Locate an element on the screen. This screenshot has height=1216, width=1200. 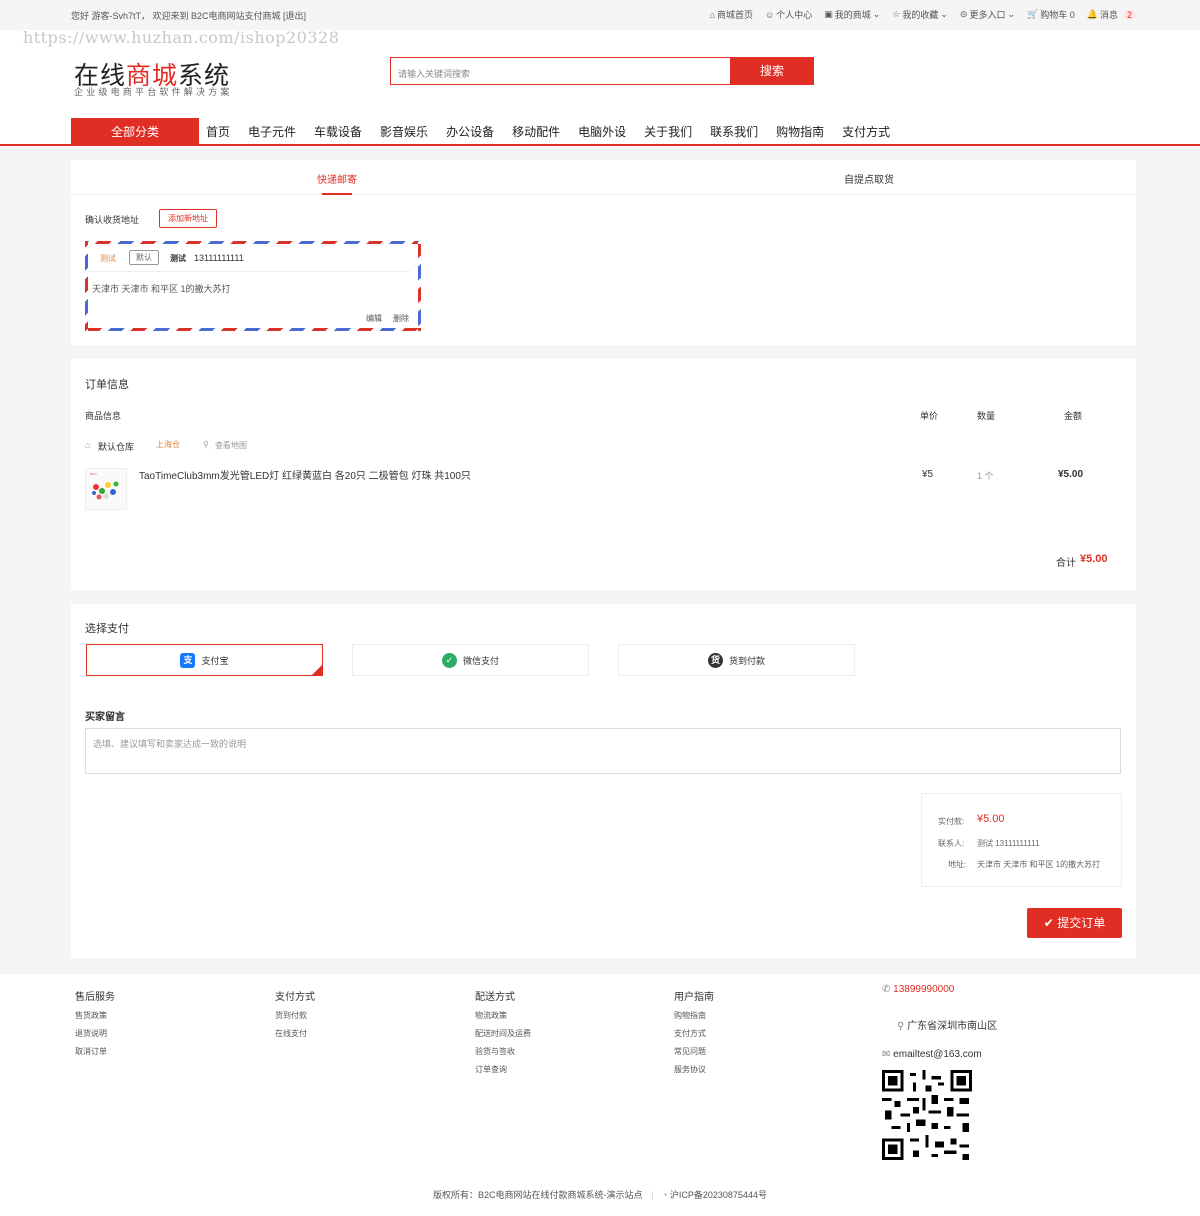
footer-column-delivery: 配送方式 物流政策 配送时间及运费 验货与签收 订单查询 is located at coordinates (503, 1035).